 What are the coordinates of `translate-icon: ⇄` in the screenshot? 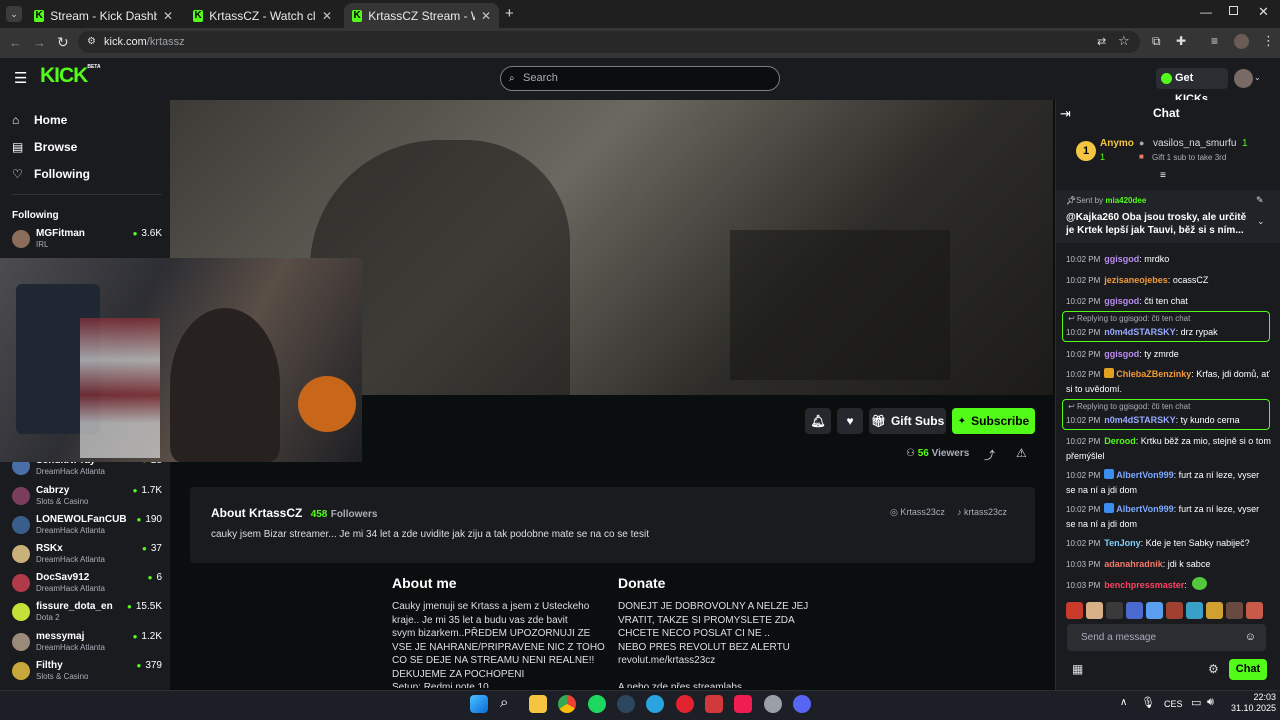 It's located at (1101, 41).